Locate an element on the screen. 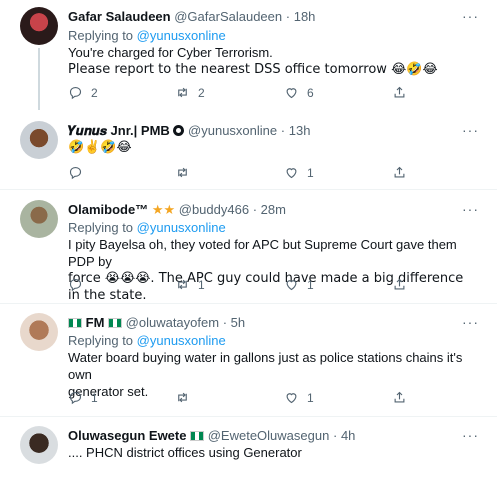 The width and height of the screenshot is (497, 484). retweet-count: 1 is located at coordinates (201, 284).